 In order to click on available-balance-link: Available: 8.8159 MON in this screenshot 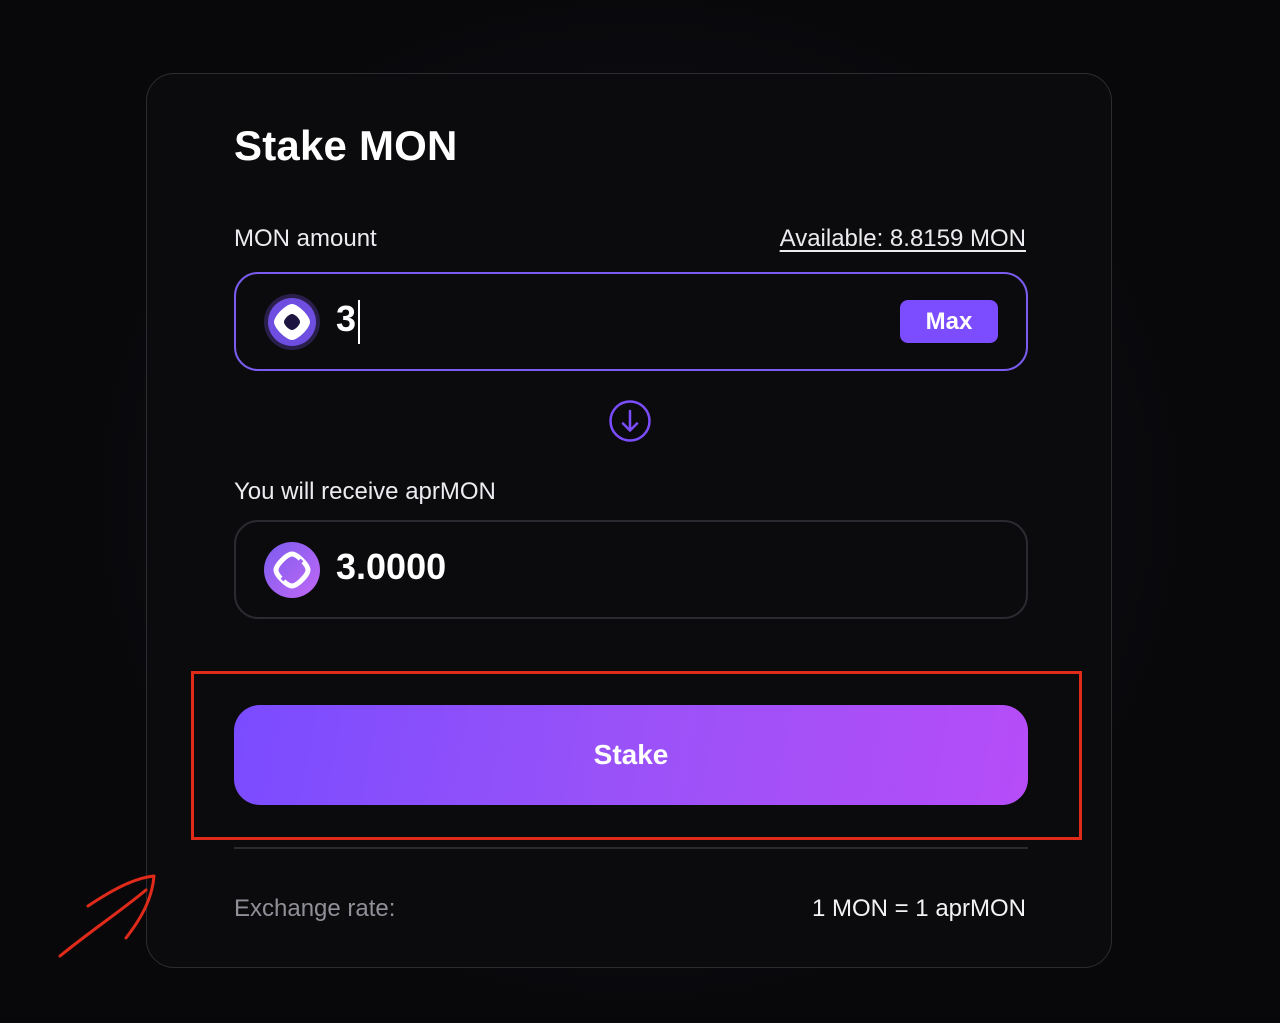, I will do `click(903, 239)`.